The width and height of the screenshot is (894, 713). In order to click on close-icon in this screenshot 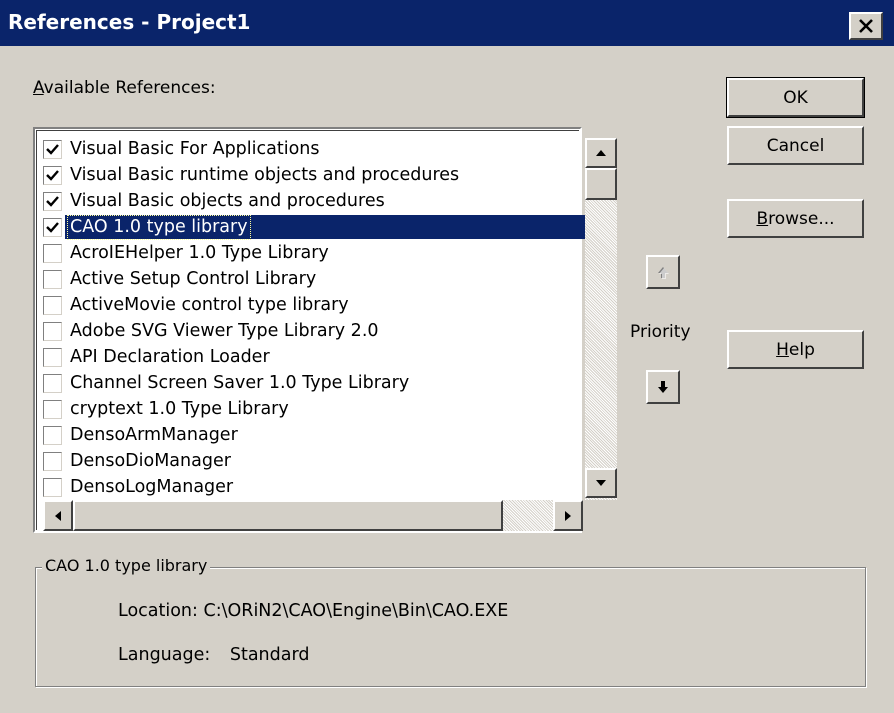, I will do `click(866, 26)`.